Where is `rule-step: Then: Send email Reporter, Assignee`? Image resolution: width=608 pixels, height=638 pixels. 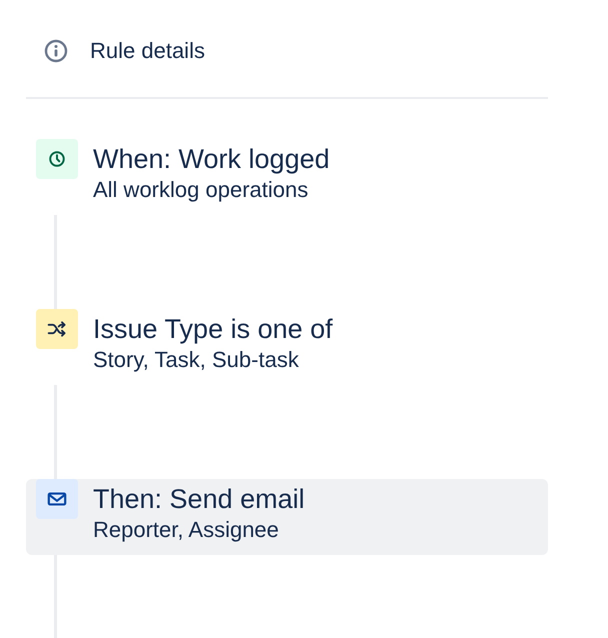 rule-step: Then: Send email Reporter, Assignee is located at coordinates (287, 517).